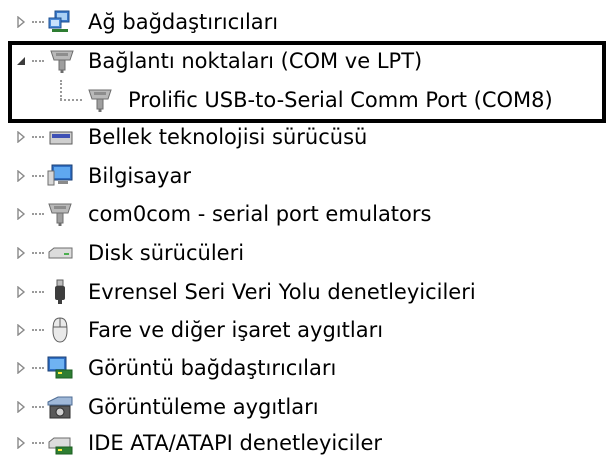 The width and height of the screenshot is (612, 468). Describe the element at coordinates (60, 407) in the screenshot. I see `imaging-device-icon` at that location.